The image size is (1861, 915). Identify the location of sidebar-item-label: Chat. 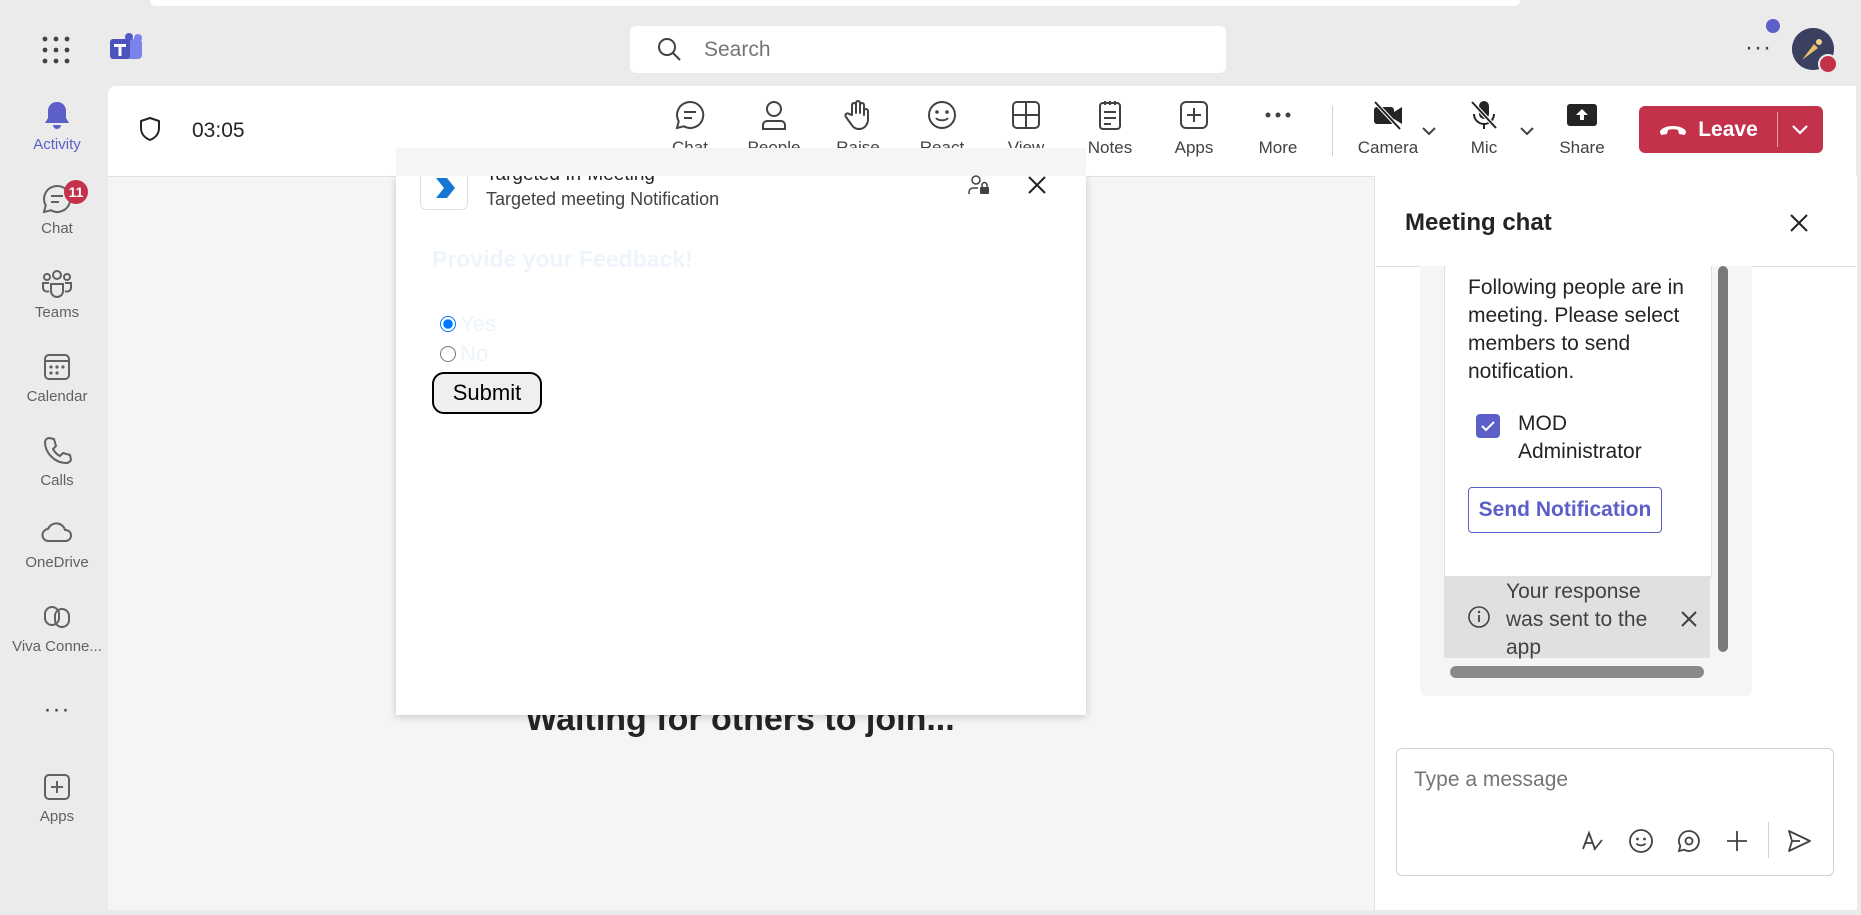
(57, 228).